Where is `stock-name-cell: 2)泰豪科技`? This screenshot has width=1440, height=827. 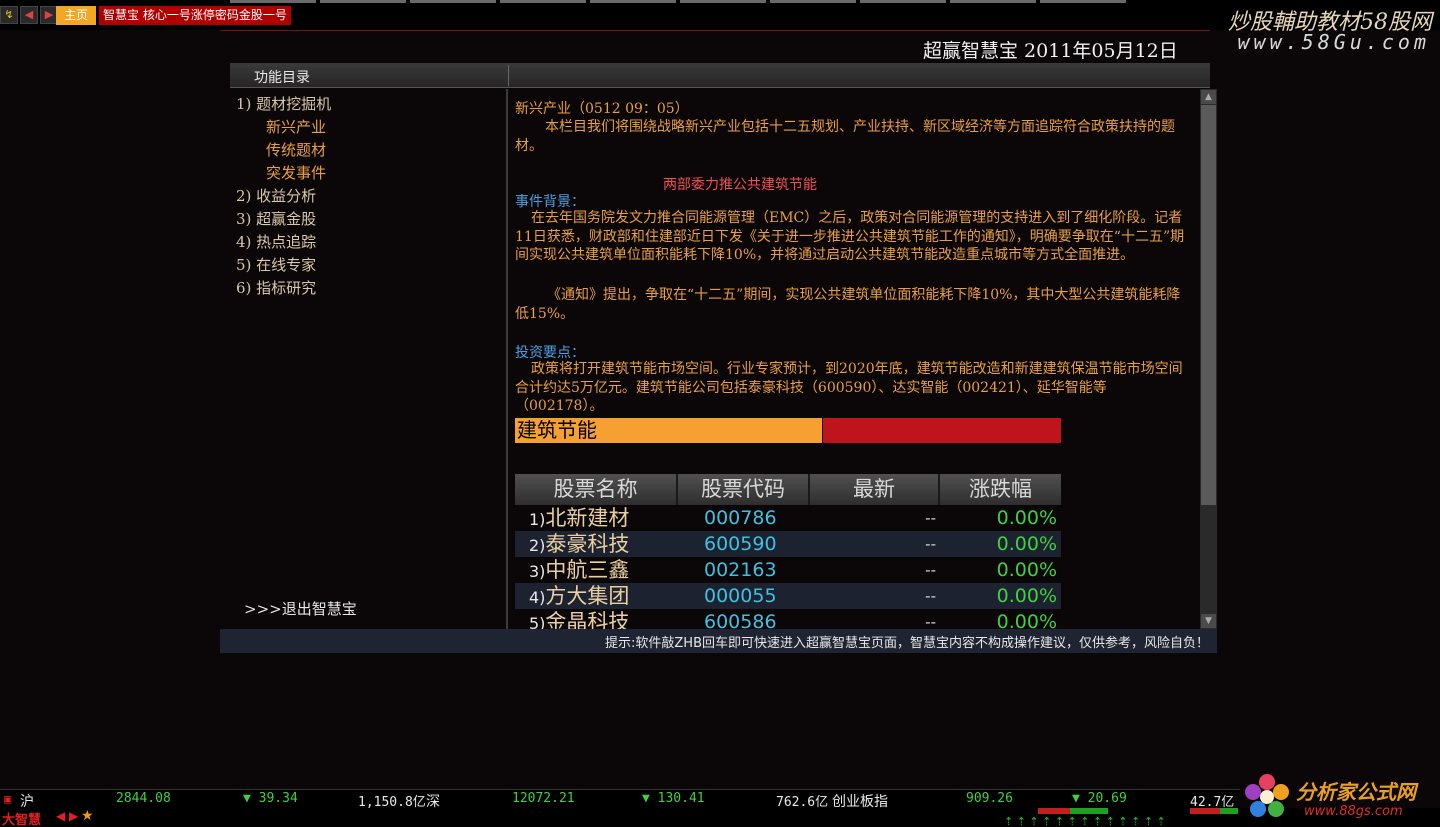
stock-name-cell: 2)泰豪科技 is located at coordinates (596, 544).